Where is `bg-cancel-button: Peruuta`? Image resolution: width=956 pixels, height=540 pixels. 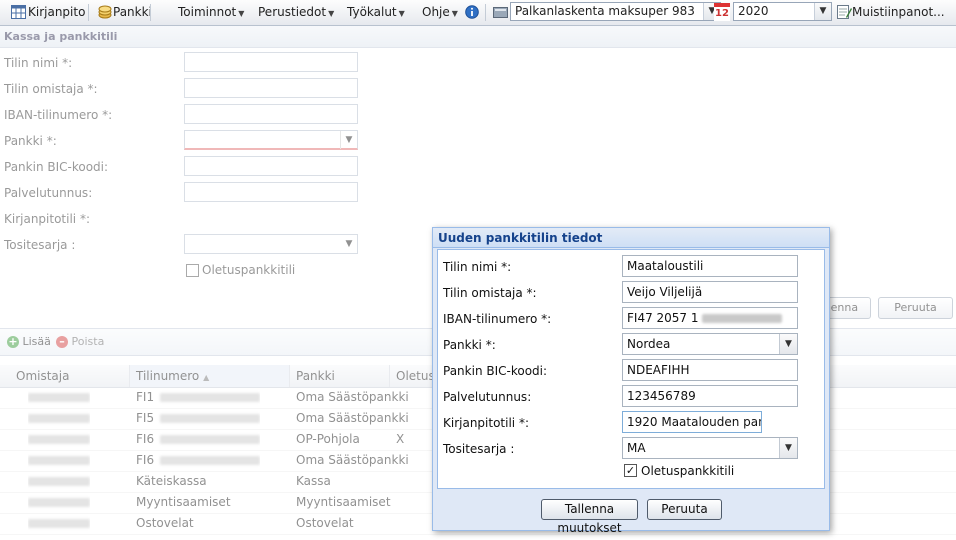 bg-cancel-button: Peruuta is located at coordinates (915, 308).